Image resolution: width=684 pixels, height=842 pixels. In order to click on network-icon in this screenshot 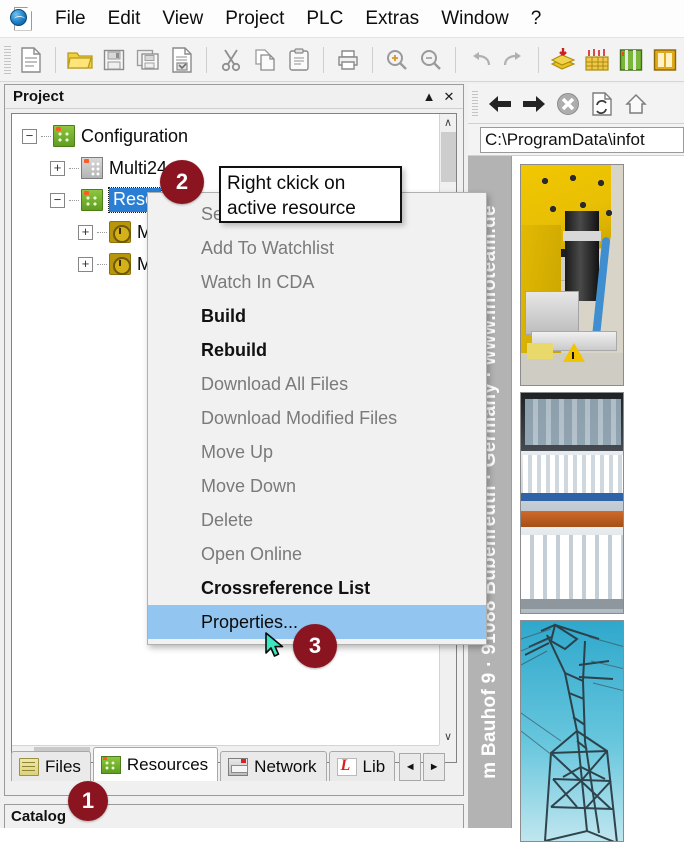, I will do `click(238, 766)`.